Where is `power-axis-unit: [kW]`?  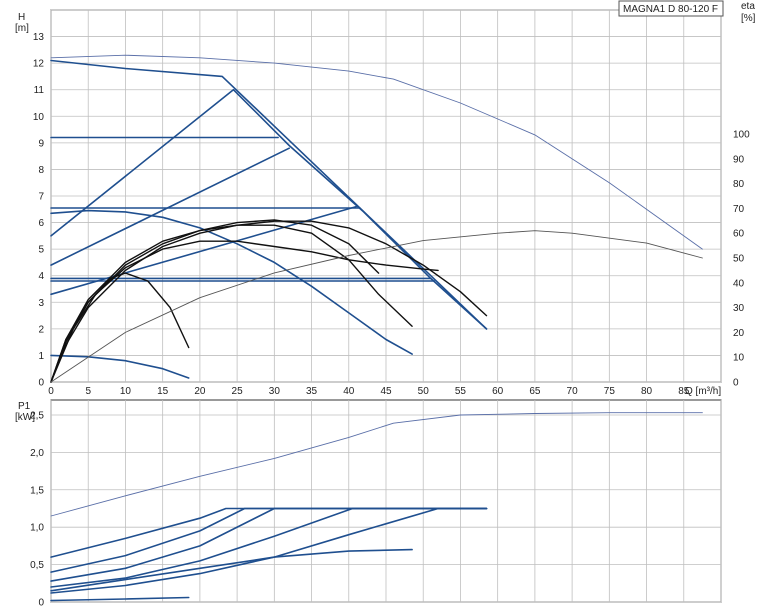 power-axis-unit: [kW] is located at coordinates (25, 417).